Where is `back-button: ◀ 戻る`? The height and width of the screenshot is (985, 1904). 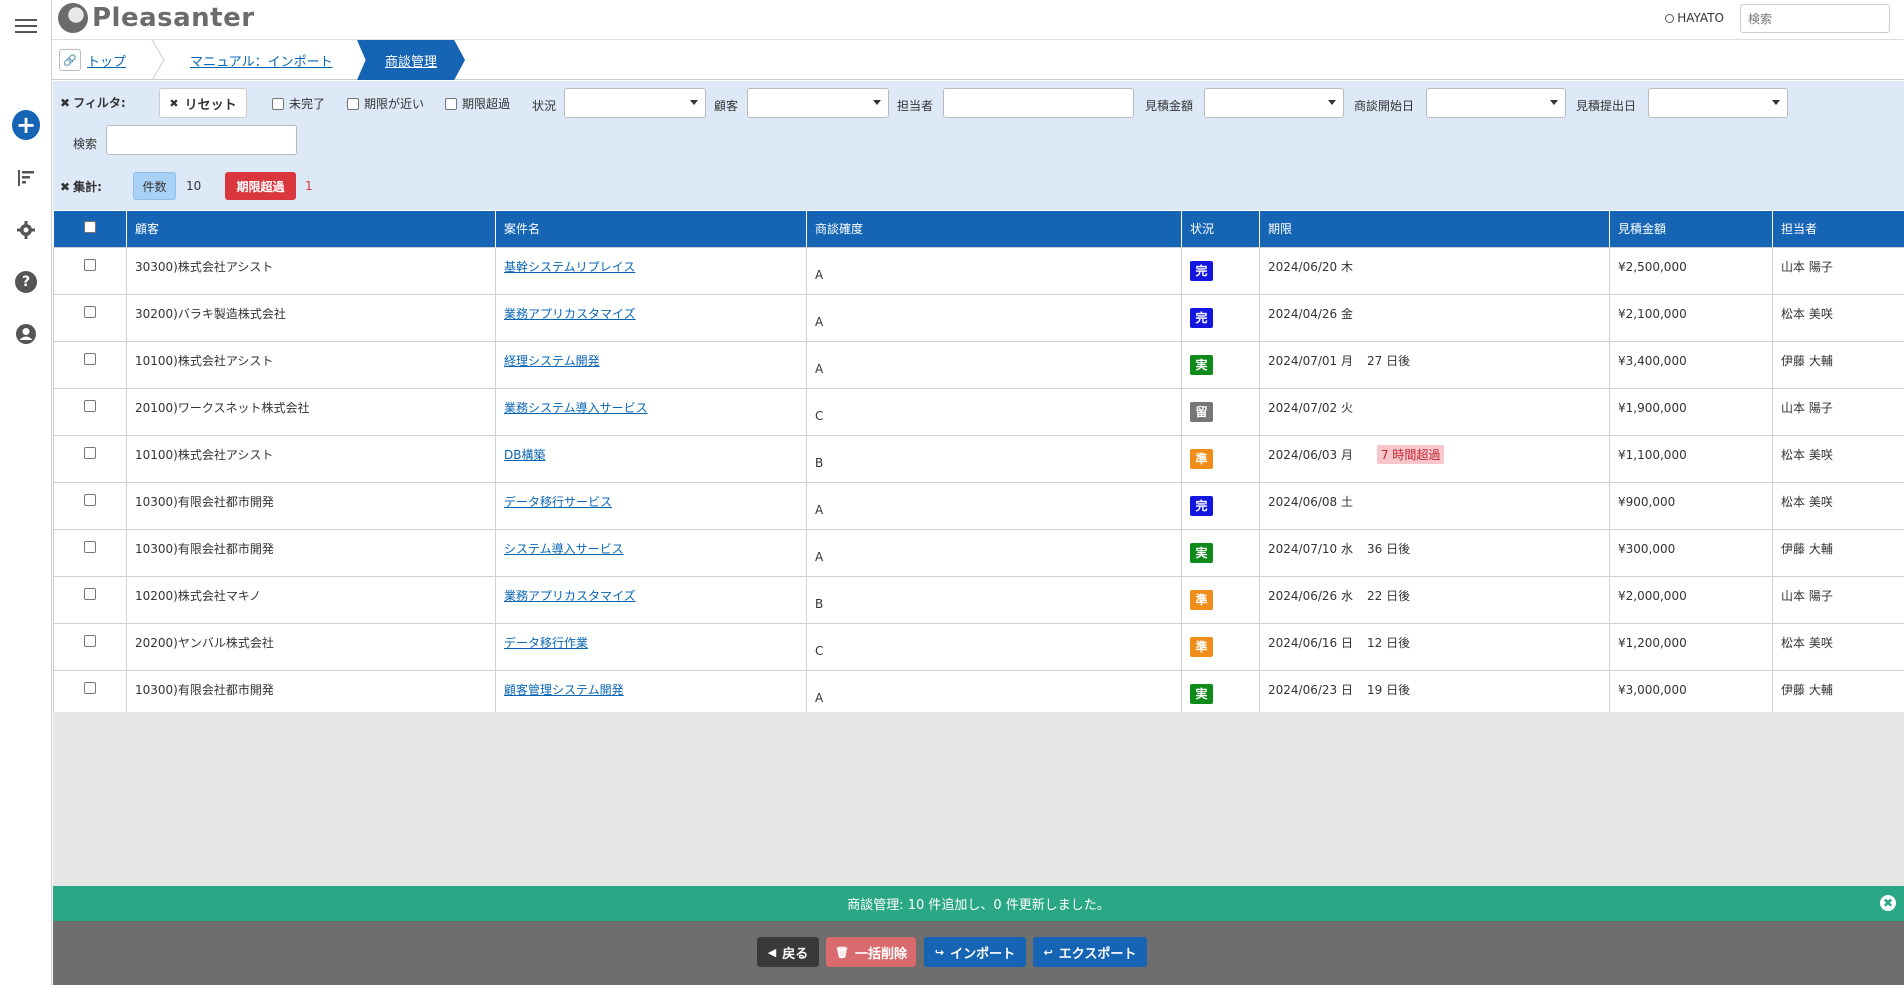 back-button: ◀ 戻る is located at coordinates (788, 952).